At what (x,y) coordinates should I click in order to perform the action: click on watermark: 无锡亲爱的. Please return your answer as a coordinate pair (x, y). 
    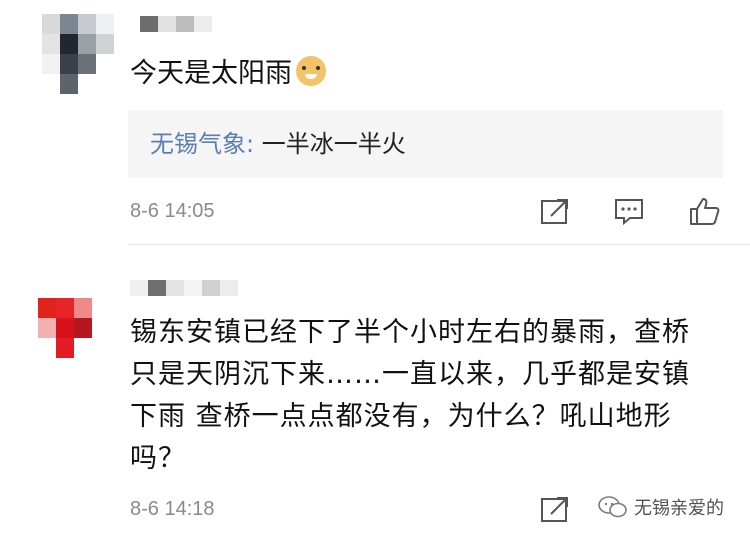
    Looking at the image, I should click on (661, 507).